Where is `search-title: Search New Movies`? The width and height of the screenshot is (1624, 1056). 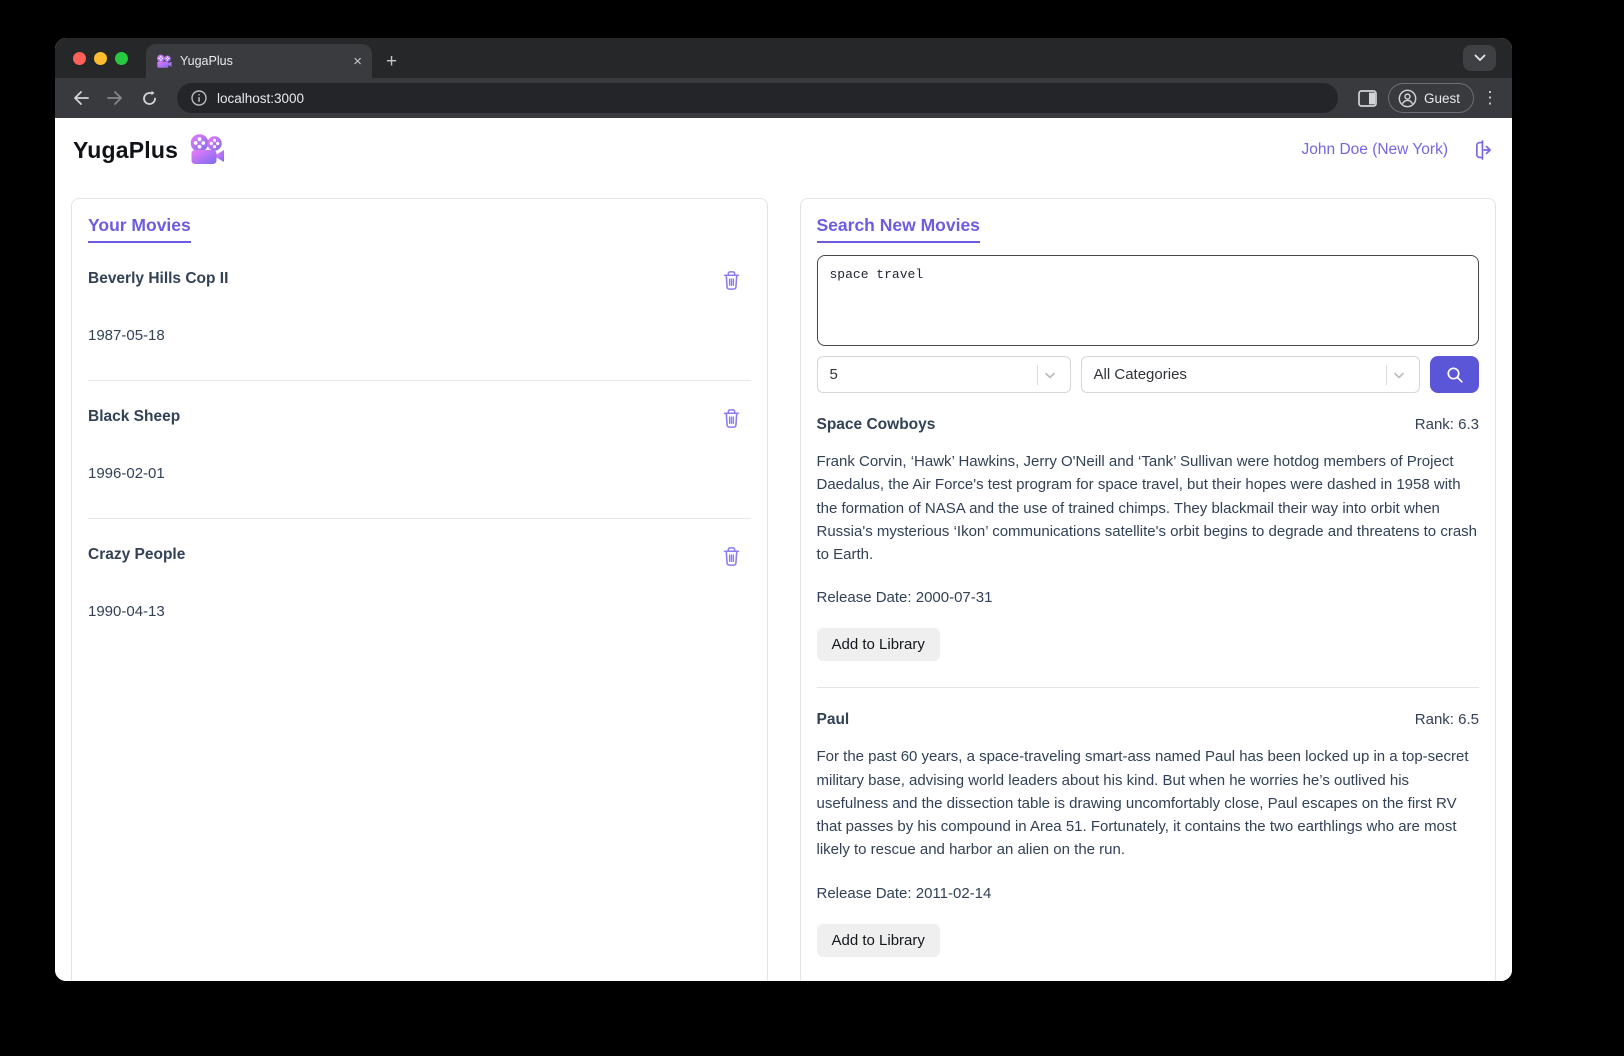 search-title: Search New Movies is located at coordinates (898, 229).